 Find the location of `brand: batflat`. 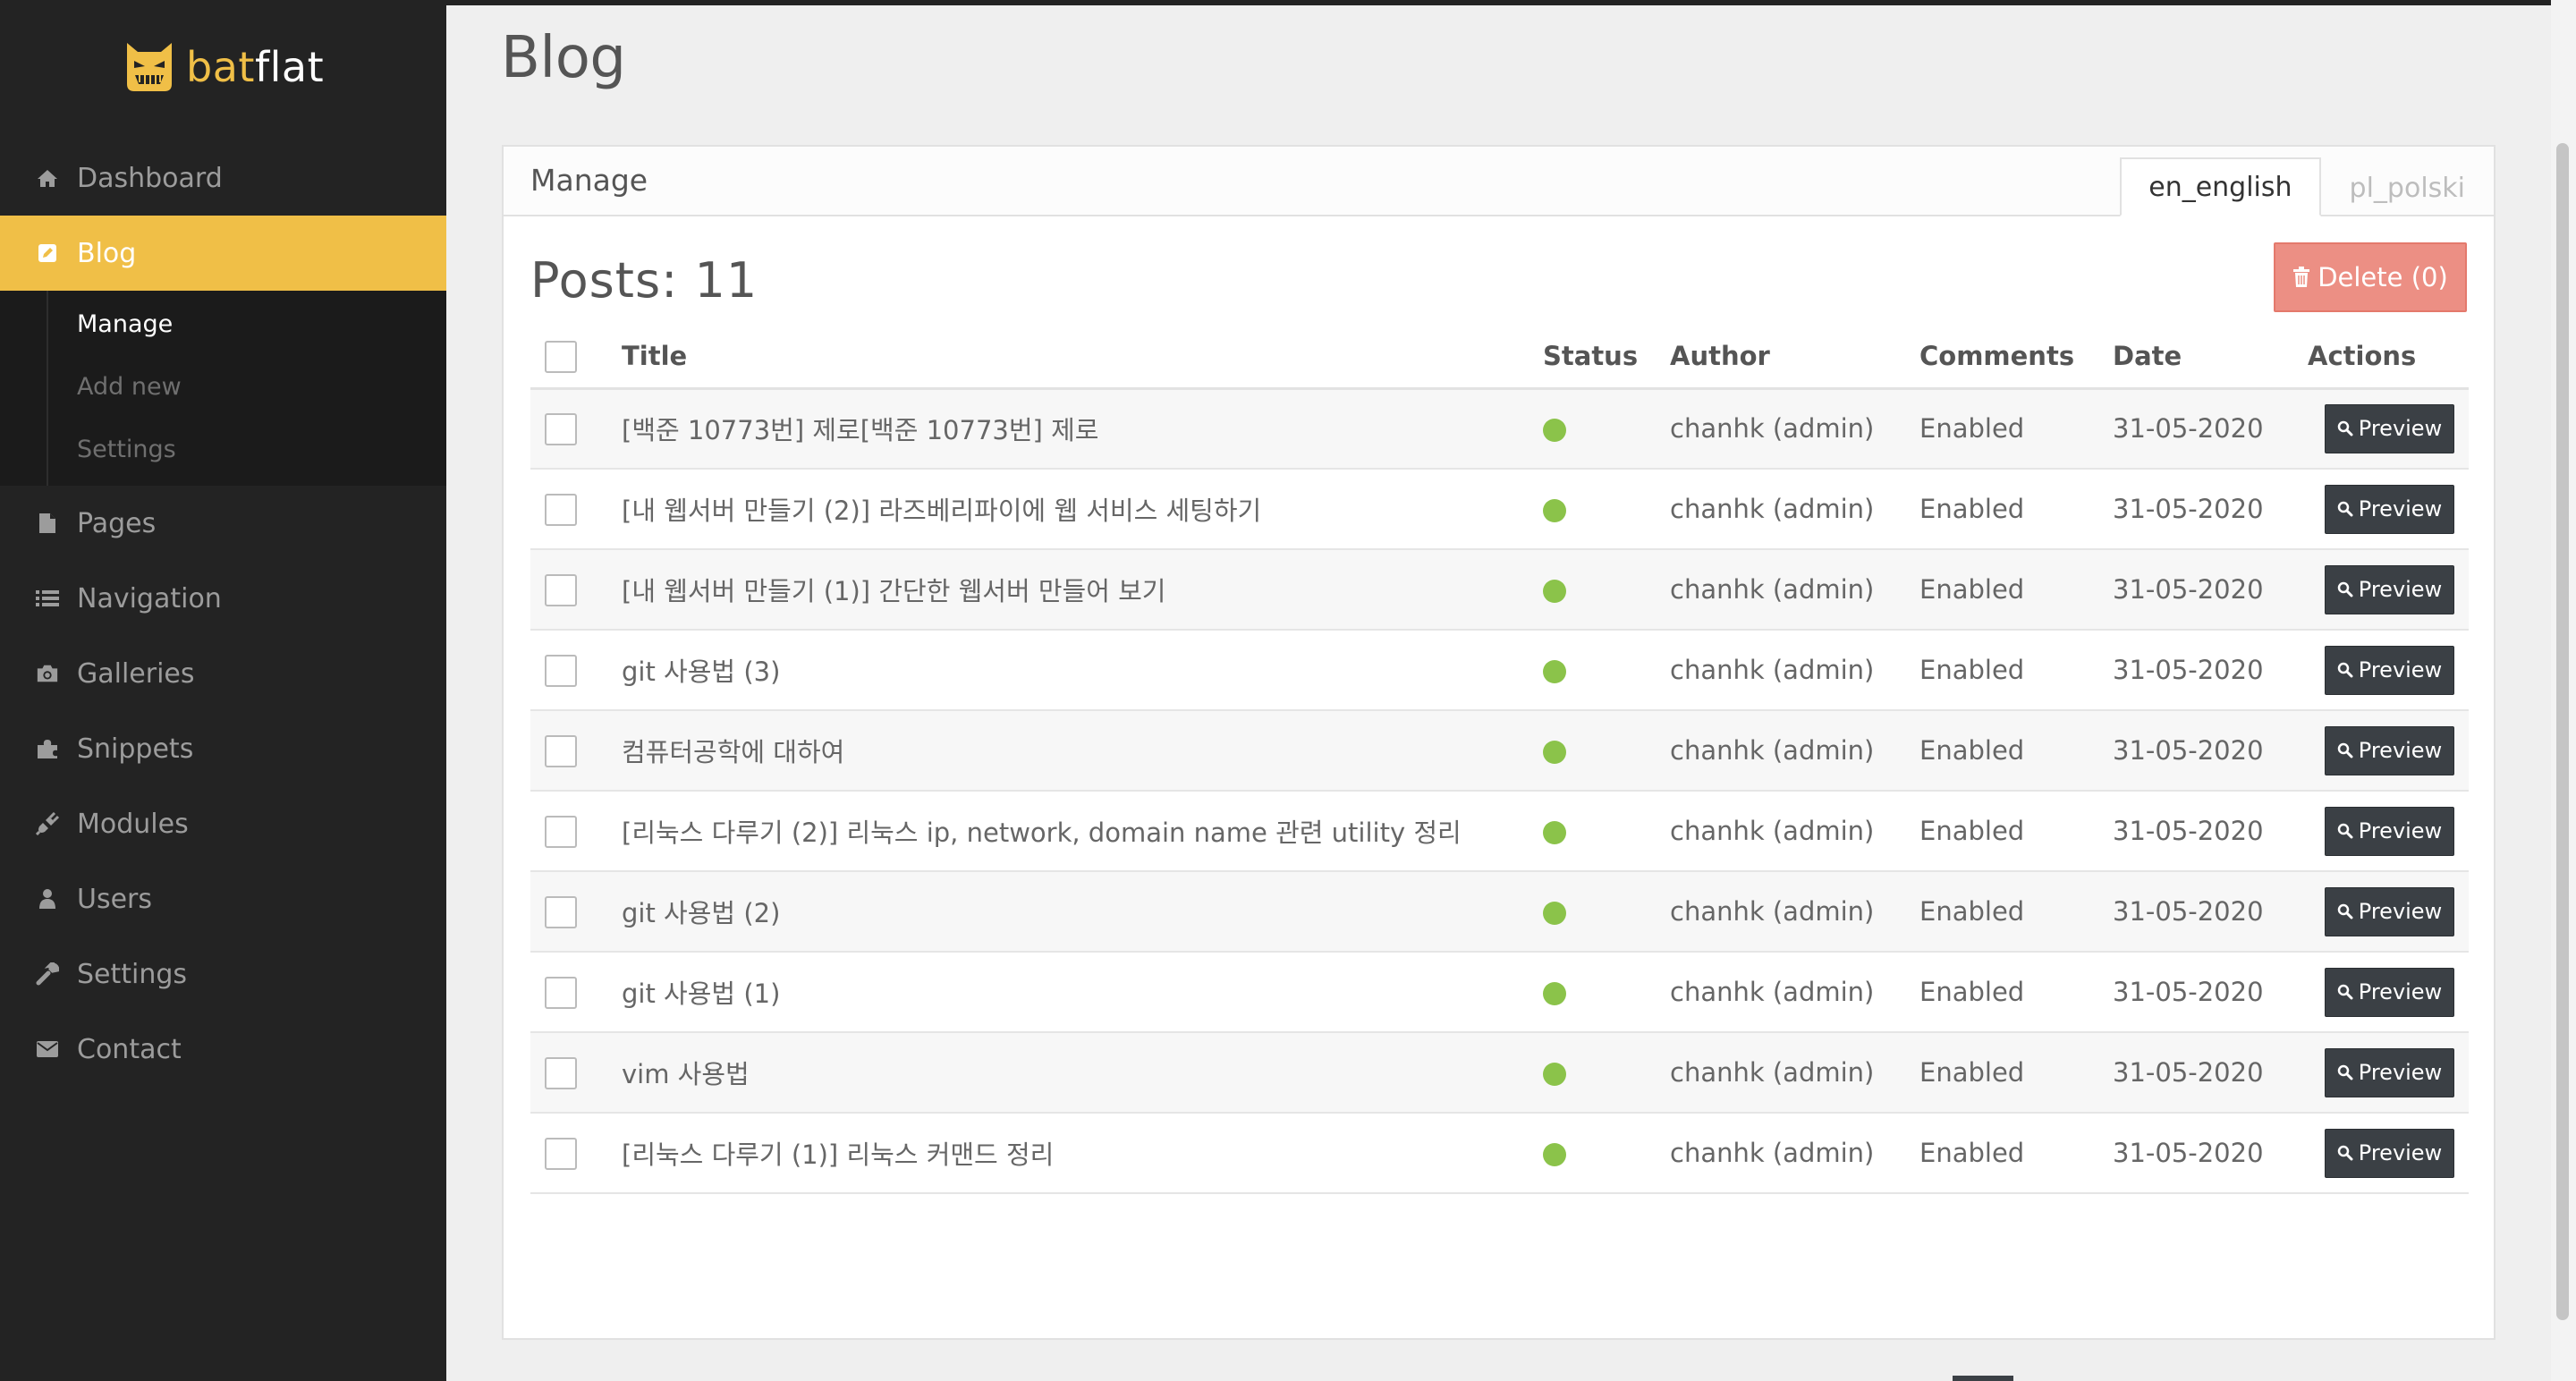

brand: batflat is located at coordinates (223, 67).